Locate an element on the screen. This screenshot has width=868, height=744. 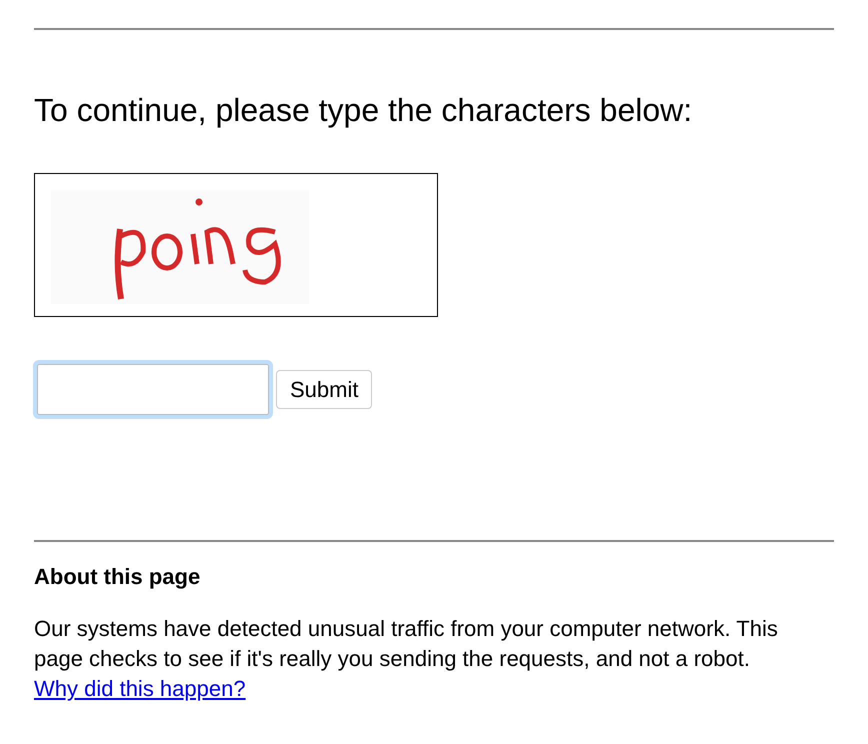
why-link: Why did this happen? is located at coordinates (140, 688).